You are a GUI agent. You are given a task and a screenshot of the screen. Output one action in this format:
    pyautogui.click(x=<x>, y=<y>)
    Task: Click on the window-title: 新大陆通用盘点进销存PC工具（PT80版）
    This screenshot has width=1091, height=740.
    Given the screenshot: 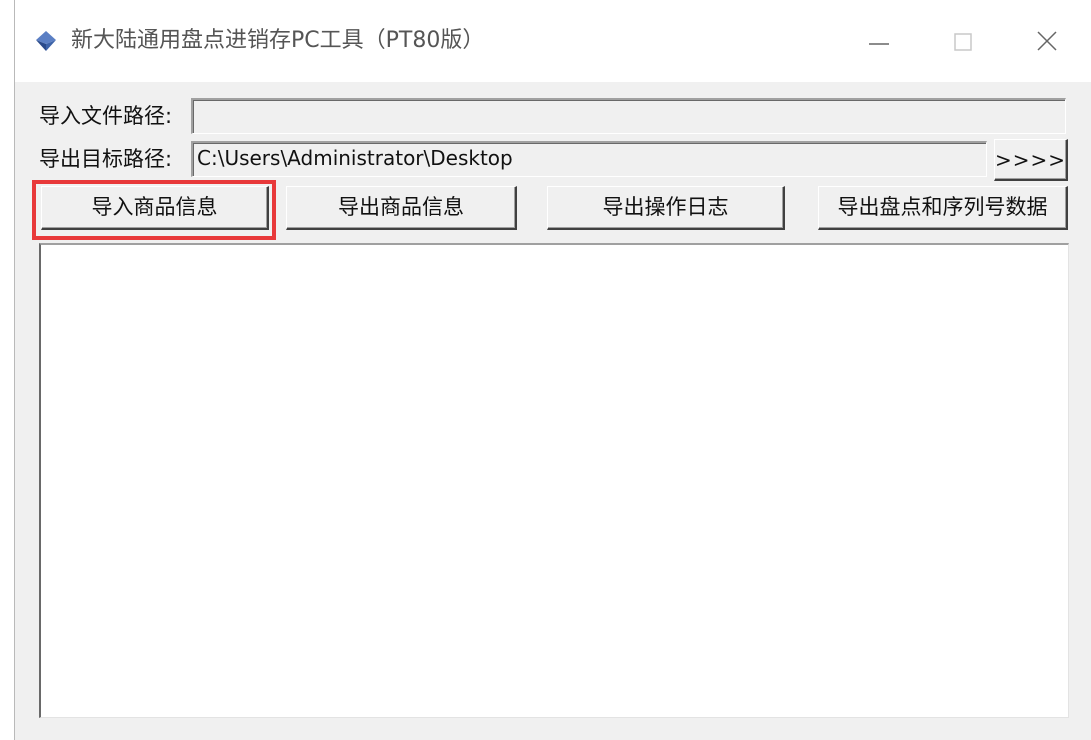 What is the action you would take?
    pyautogui.click(x=278, y=40)
    